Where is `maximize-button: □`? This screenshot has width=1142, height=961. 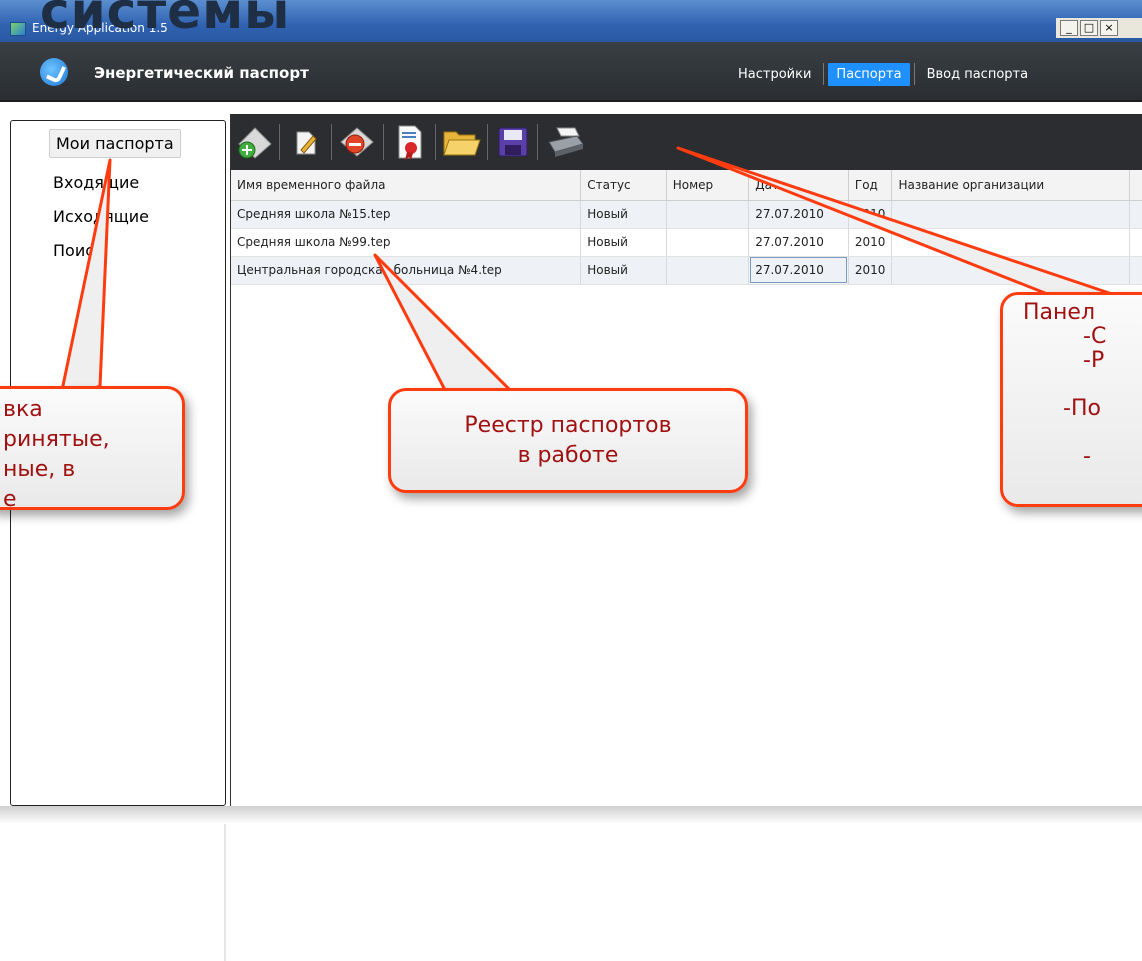
maximize-button: □ is located at coordinates (1089, 28).